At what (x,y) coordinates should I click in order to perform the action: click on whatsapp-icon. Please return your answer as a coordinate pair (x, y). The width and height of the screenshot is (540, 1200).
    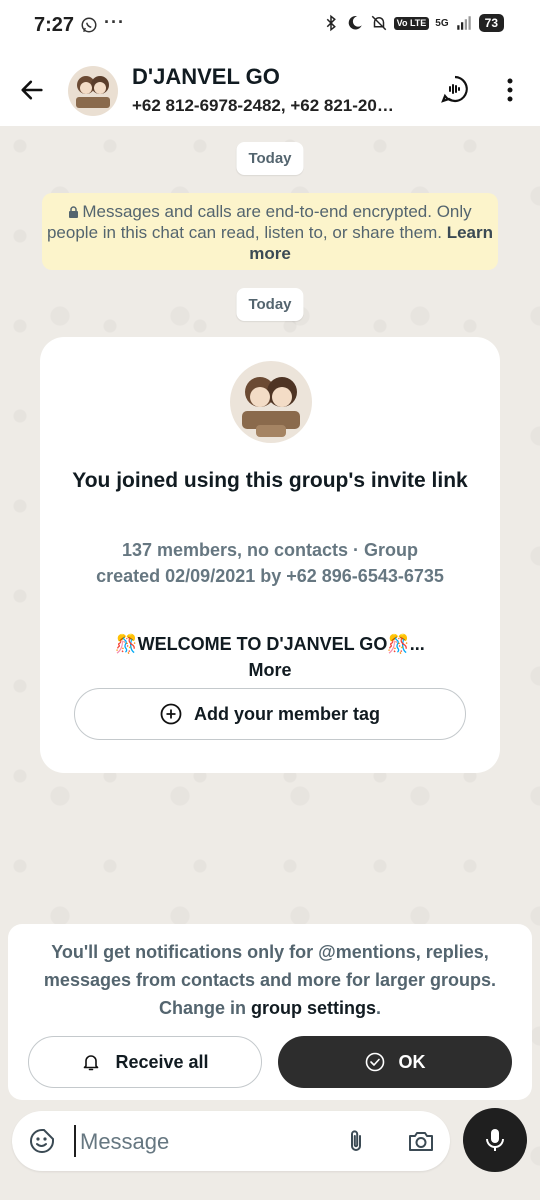
    Looking at the image, I should click on (89, 25).